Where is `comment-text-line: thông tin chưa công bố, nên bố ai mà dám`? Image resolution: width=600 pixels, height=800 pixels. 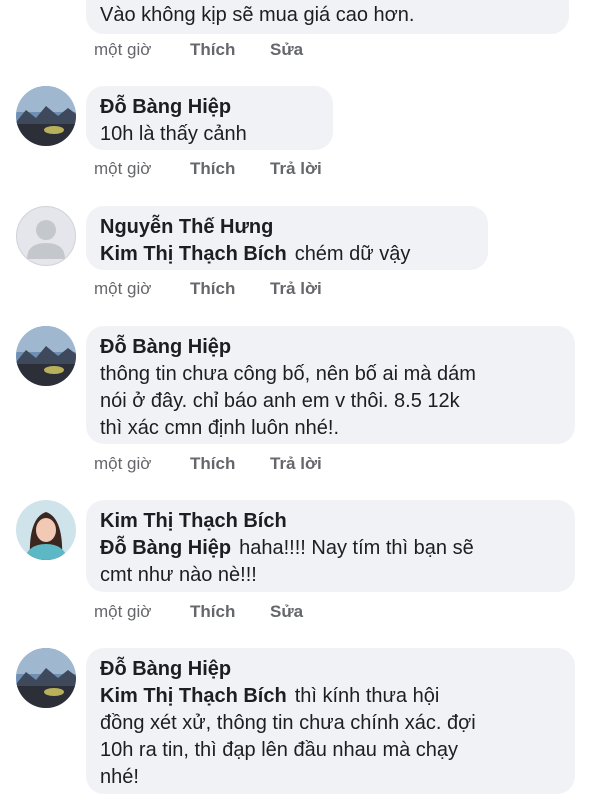
comment-text-line: thông tin chưa công bố, nên bố ai mà dám is located at coordinates (288, 374).